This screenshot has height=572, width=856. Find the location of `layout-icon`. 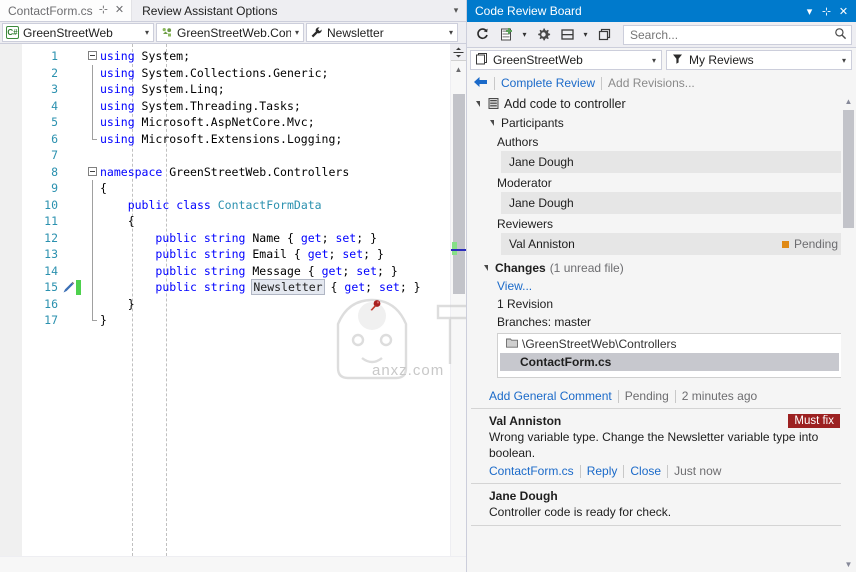

layout-icon is located at coordinates (567, 35).